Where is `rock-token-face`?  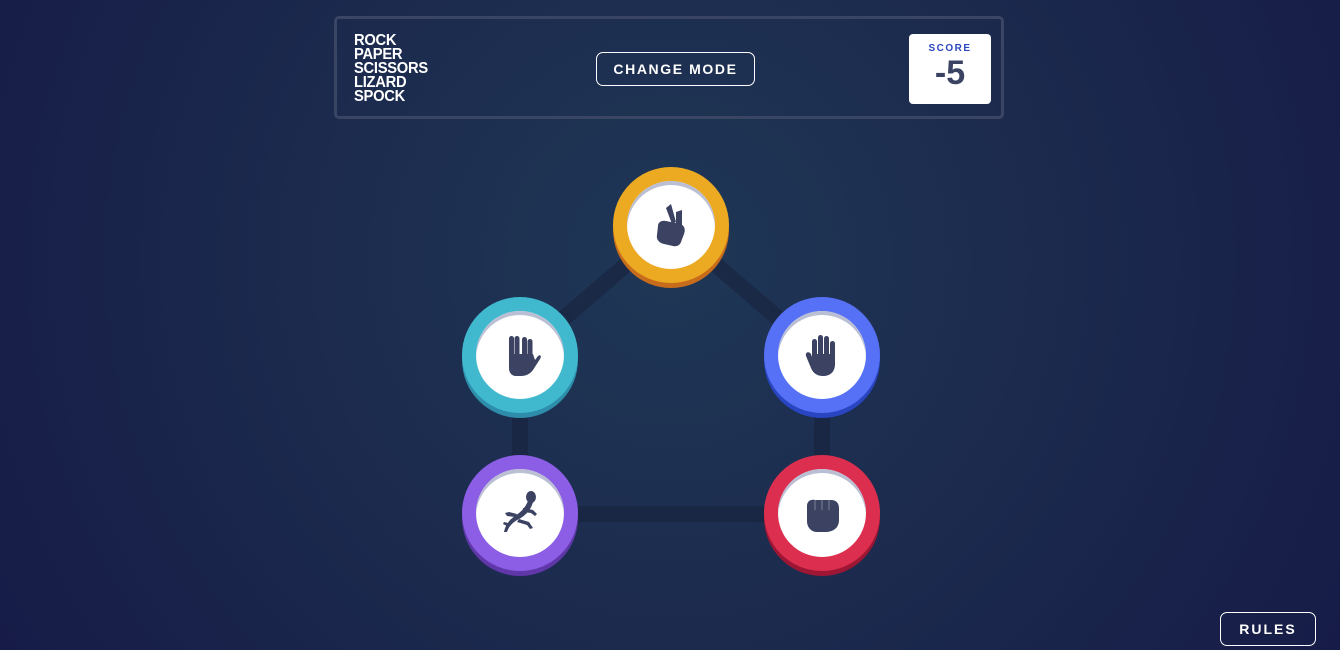
rock-token-face is located at coordinates (822, 513).